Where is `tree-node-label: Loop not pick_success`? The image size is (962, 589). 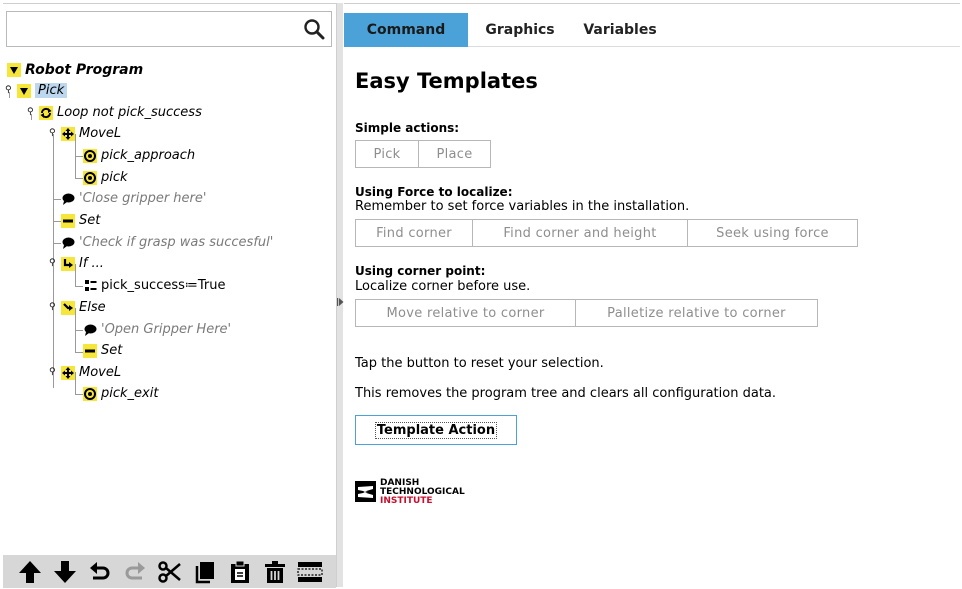 tree-node-label: Loop not pick_success is located at coordinates (129, 112).